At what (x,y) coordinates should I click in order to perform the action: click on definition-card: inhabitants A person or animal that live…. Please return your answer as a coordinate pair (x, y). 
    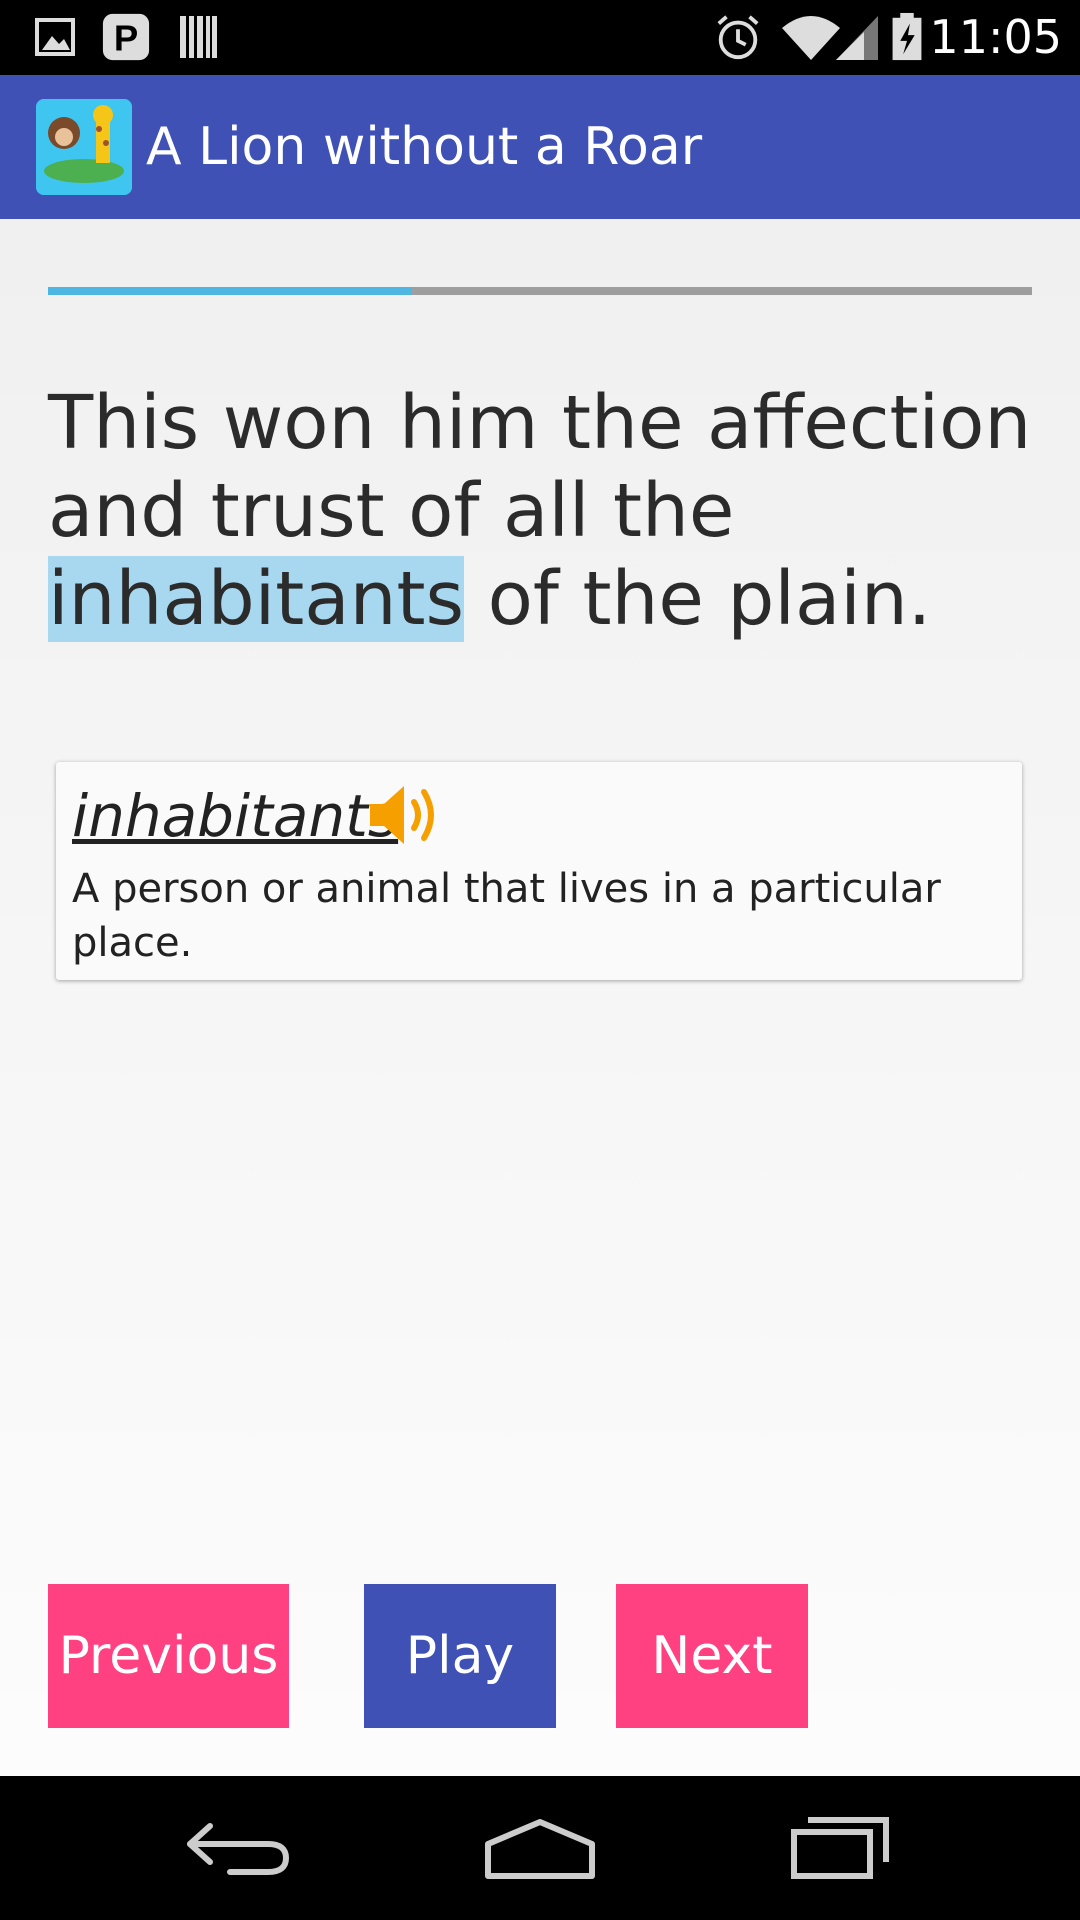
    Looking at the image, I should click on (539, 871).